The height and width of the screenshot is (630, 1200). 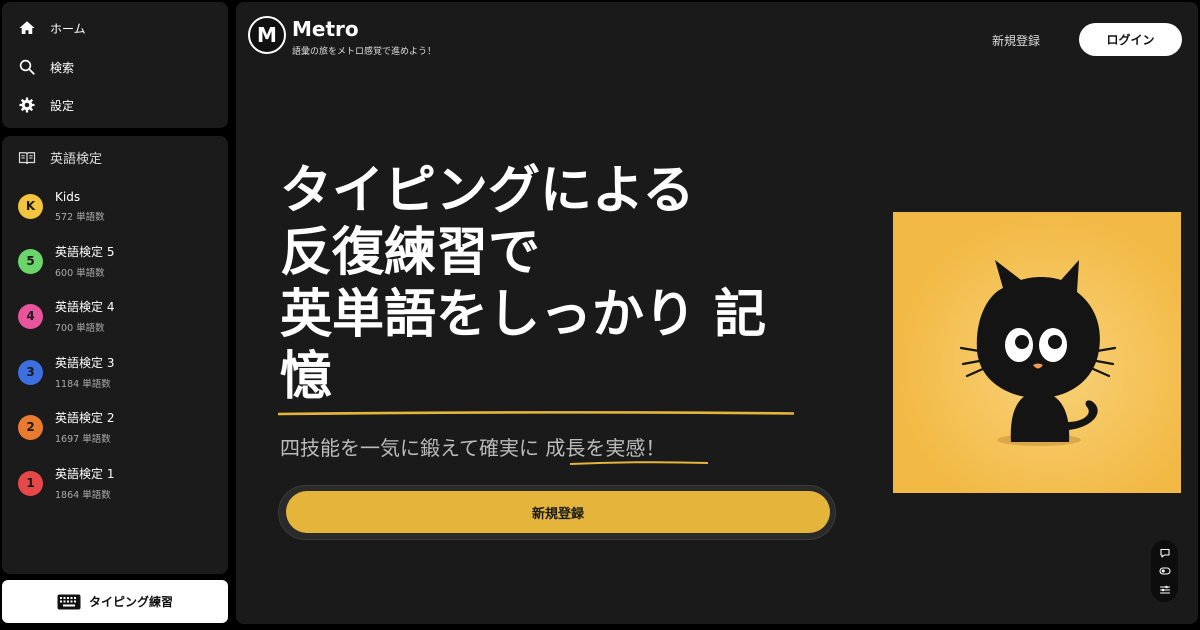 I want to click on typing-practice-button: タイピング練習, so click(x=115, y=601).